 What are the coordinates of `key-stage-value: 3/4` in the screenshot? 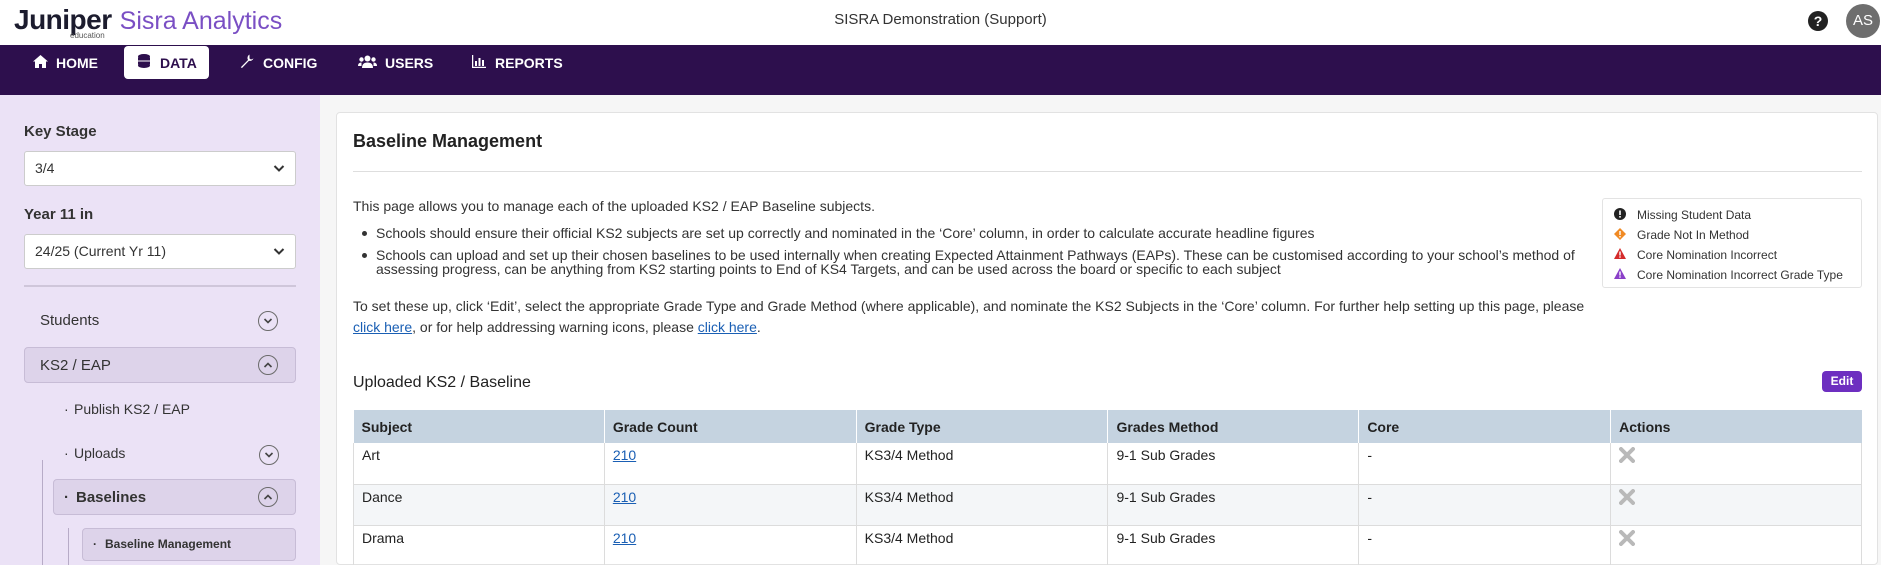 It's located at (45, 168).